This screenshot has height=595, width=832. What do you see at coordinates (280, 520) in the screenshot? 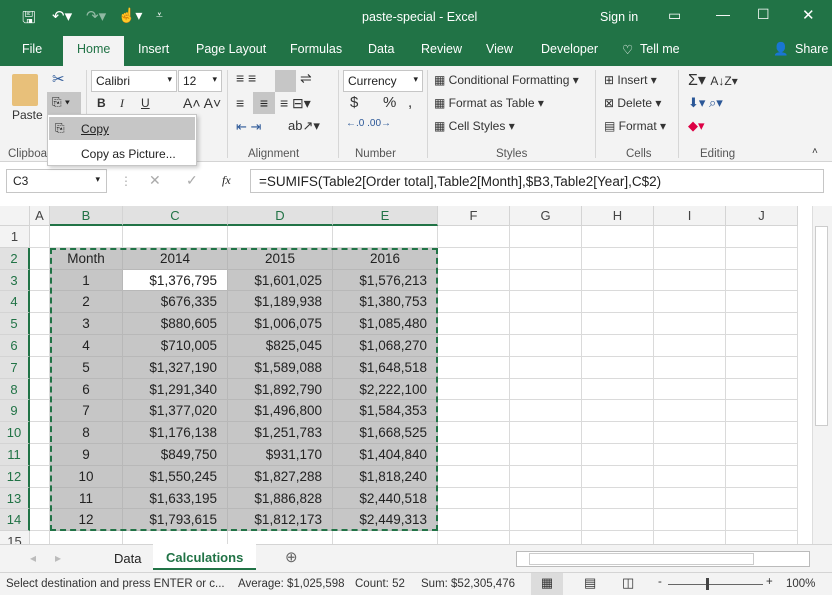
I see `cell-D14: $1,812,173` at bounding box center [280, 520].